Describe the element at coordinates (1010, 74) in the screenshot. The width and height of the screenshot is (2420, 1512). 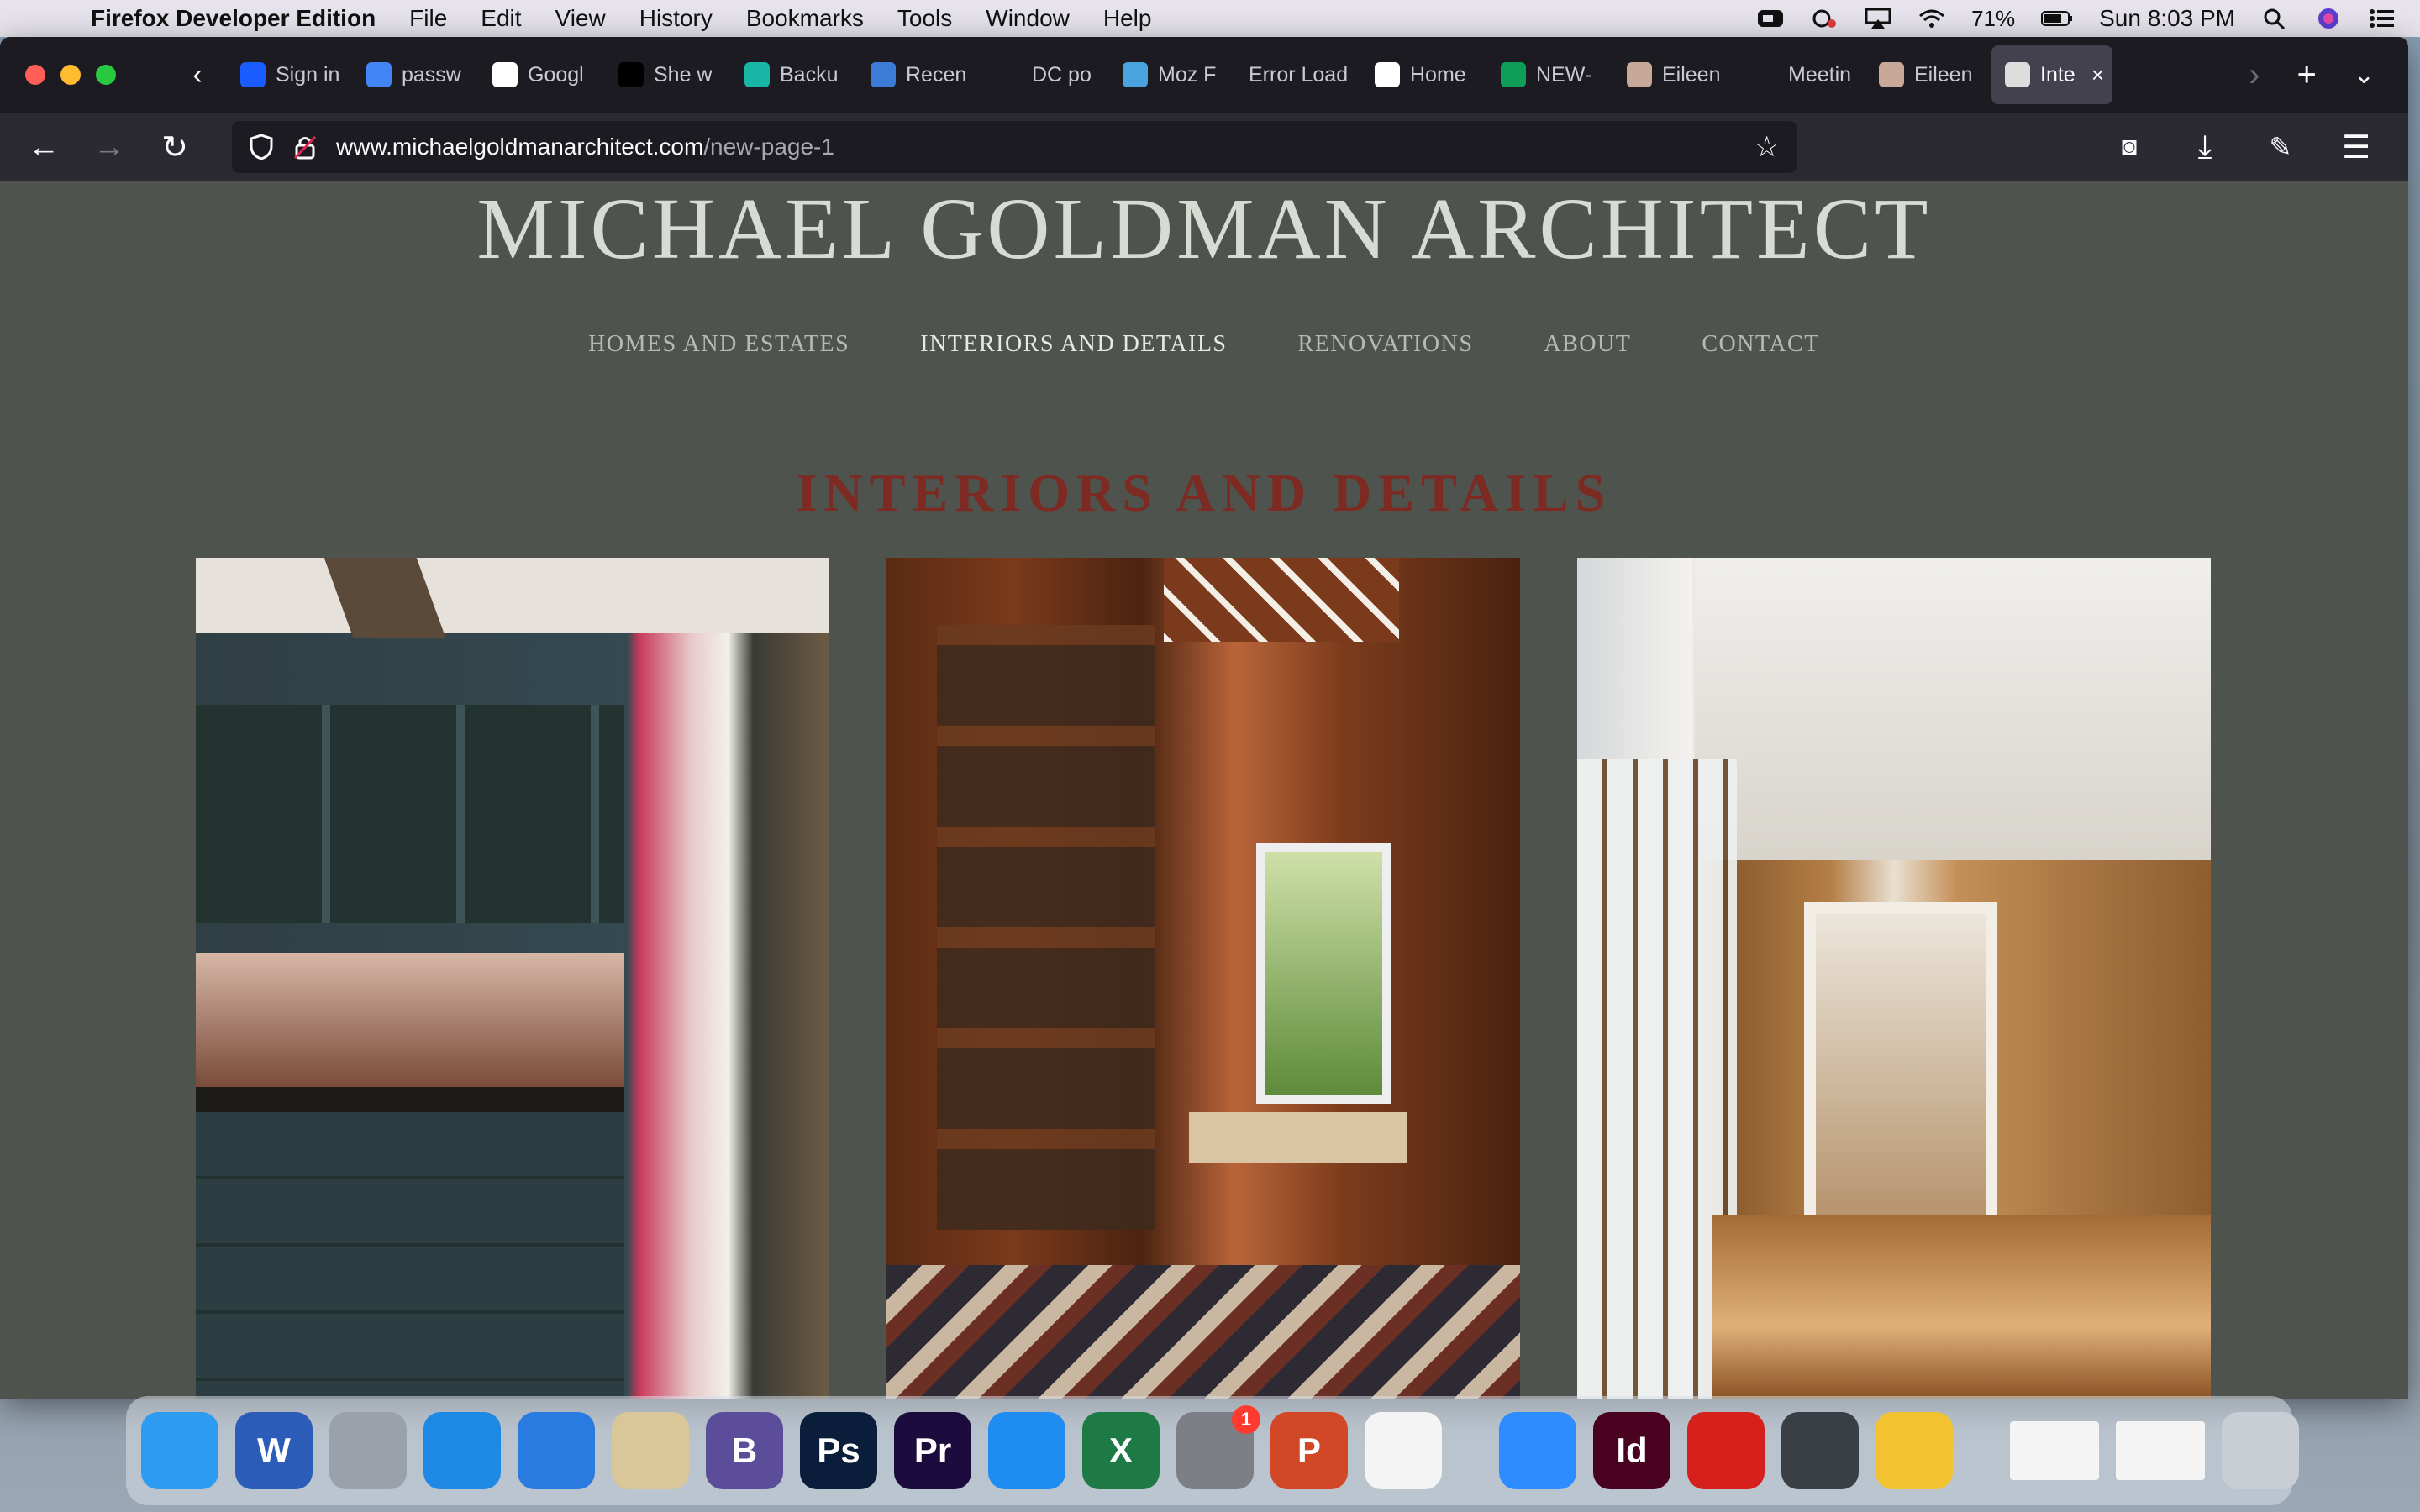
I see `dash-favicon-icon` at that location.